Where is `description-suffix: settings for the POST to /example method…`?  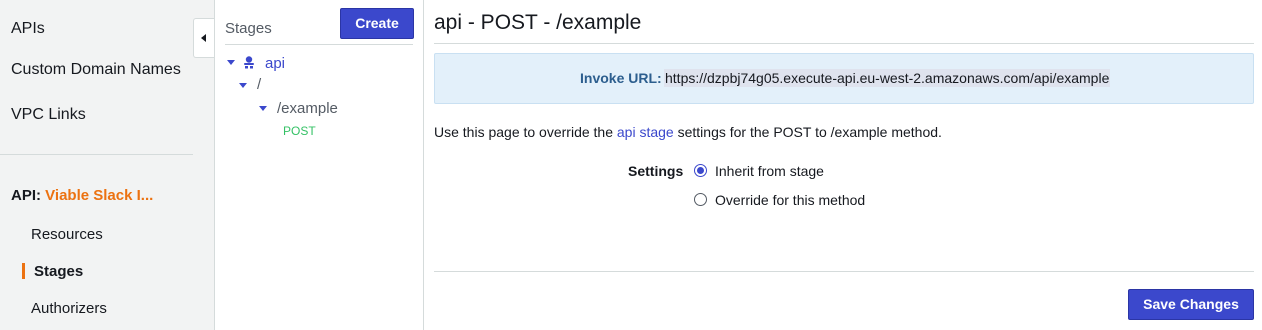 description-suffix: settings for the POST to /example method… is located at coordinates (807, 132).